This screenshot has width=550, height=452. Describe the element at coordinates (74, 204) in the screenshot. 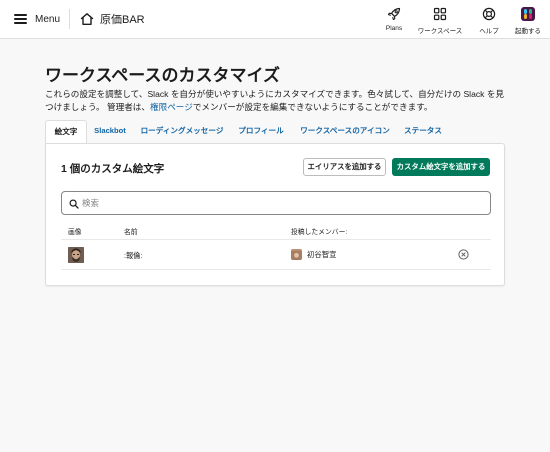

I see `search-icon` at that location.